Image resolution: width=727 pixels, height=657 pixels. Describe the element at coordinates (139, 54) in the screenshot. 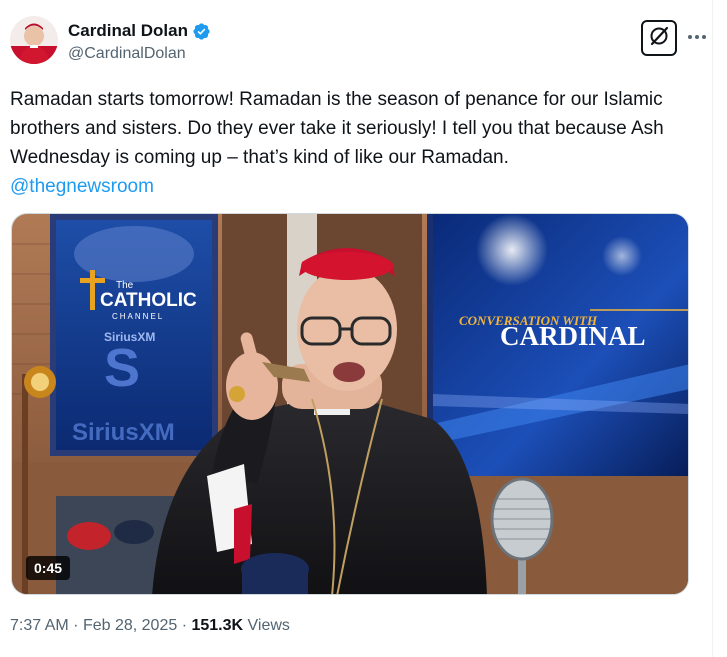

I see `handle: @CardinalDolan` at that location.